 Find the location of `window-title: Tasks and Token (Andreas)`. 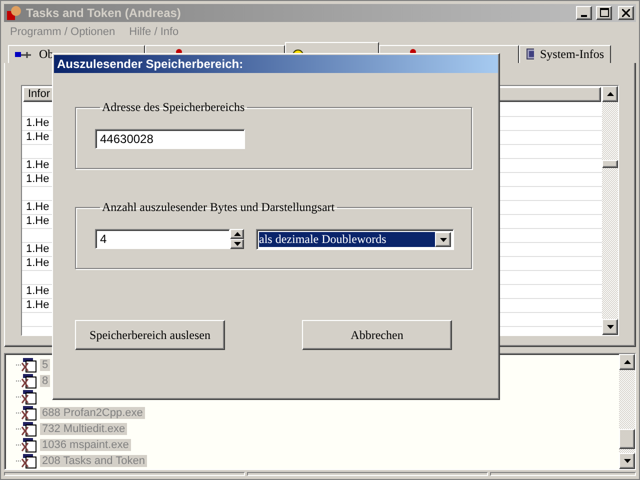

window-title: Tasks and Token (Andreas) is located at coordinates (104, 13).